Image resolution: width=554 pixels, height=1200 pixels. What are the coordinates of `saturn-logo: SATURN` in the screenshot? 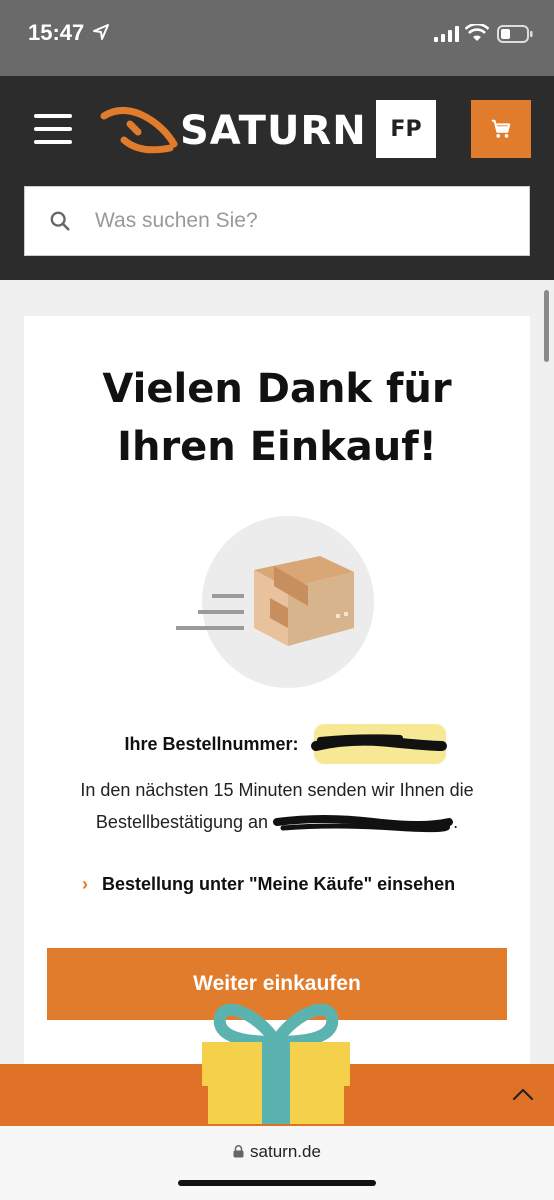 It's located at (233, 132).